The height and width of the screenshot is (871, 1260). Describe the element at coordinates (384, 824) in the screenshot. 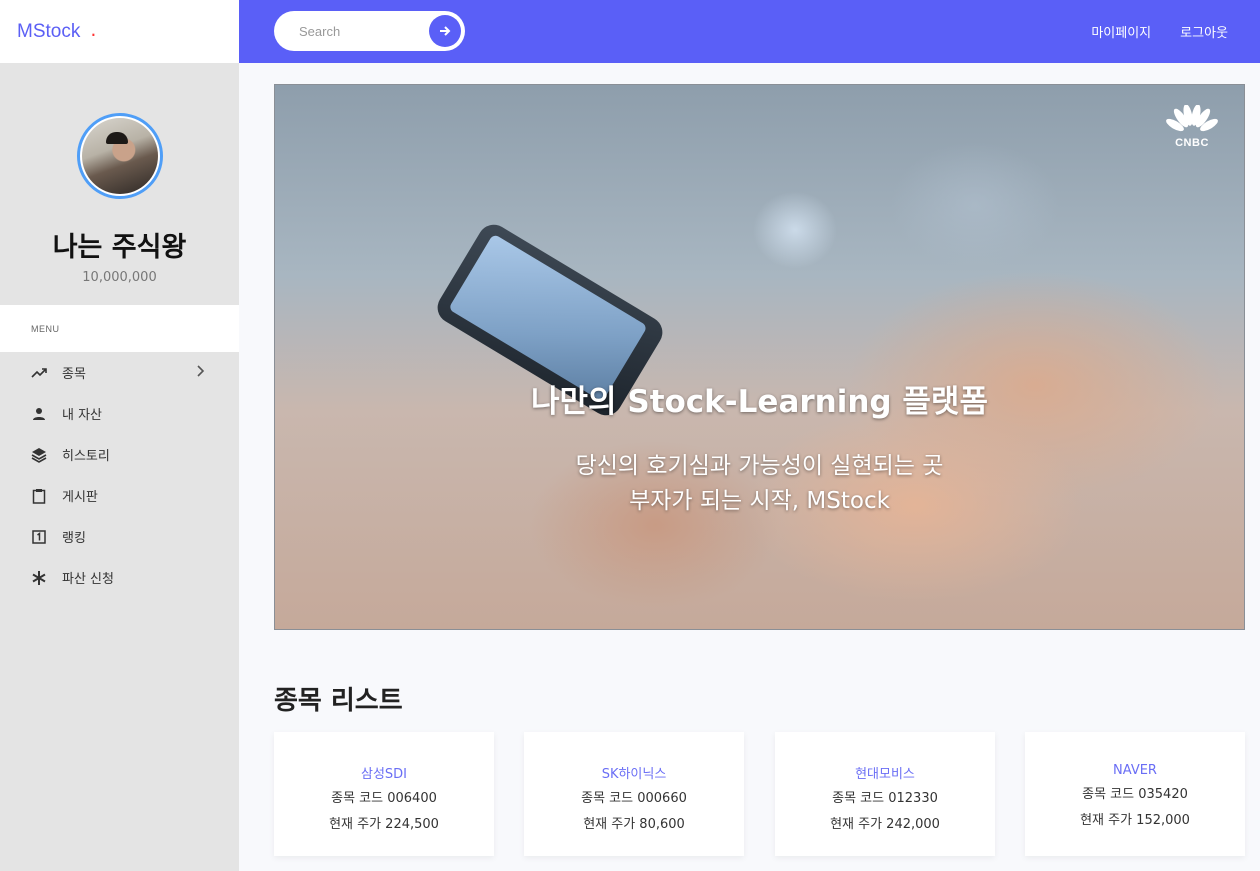

I see `stock-price: 현재 주가 224,500` at that location.